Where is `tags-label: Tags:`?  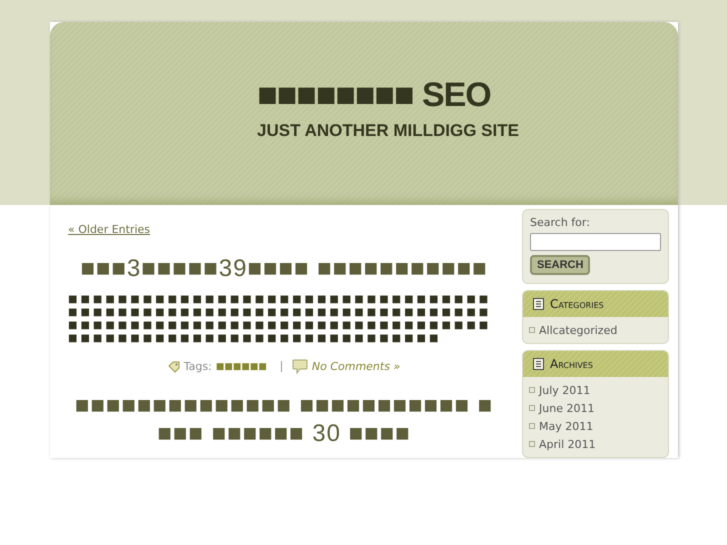 tags-label: Tags: is located at coordinates (198, 366).